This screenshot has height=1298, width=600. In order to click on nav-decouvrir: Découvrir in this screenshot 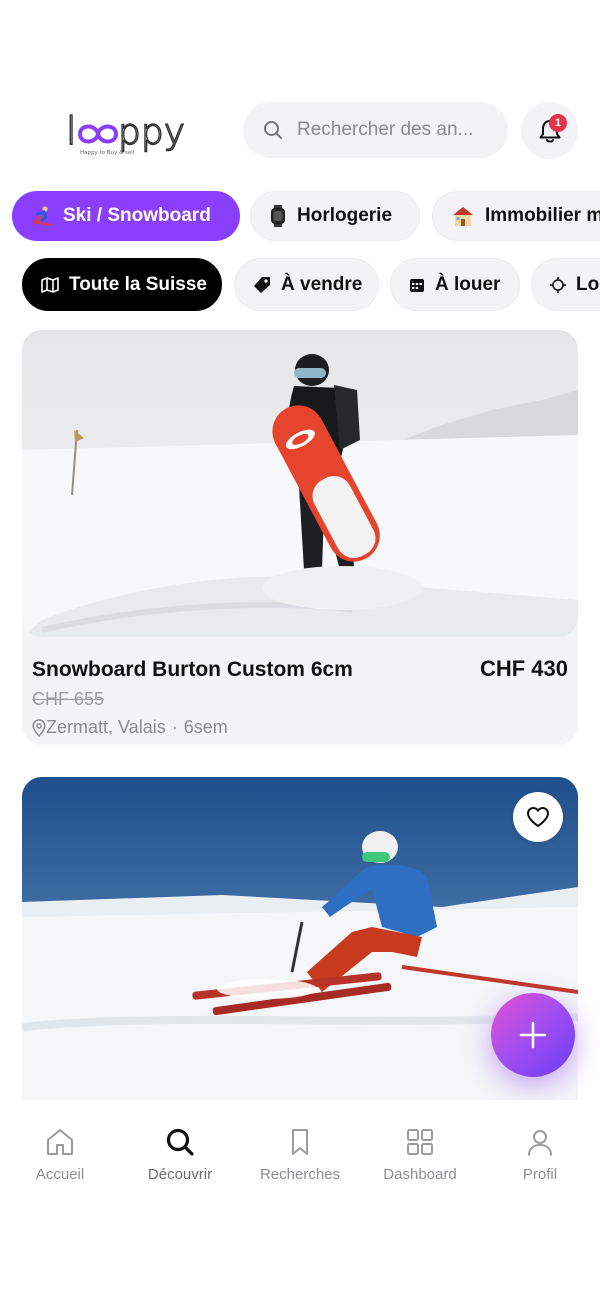, I will do `click(180, 1156)`.